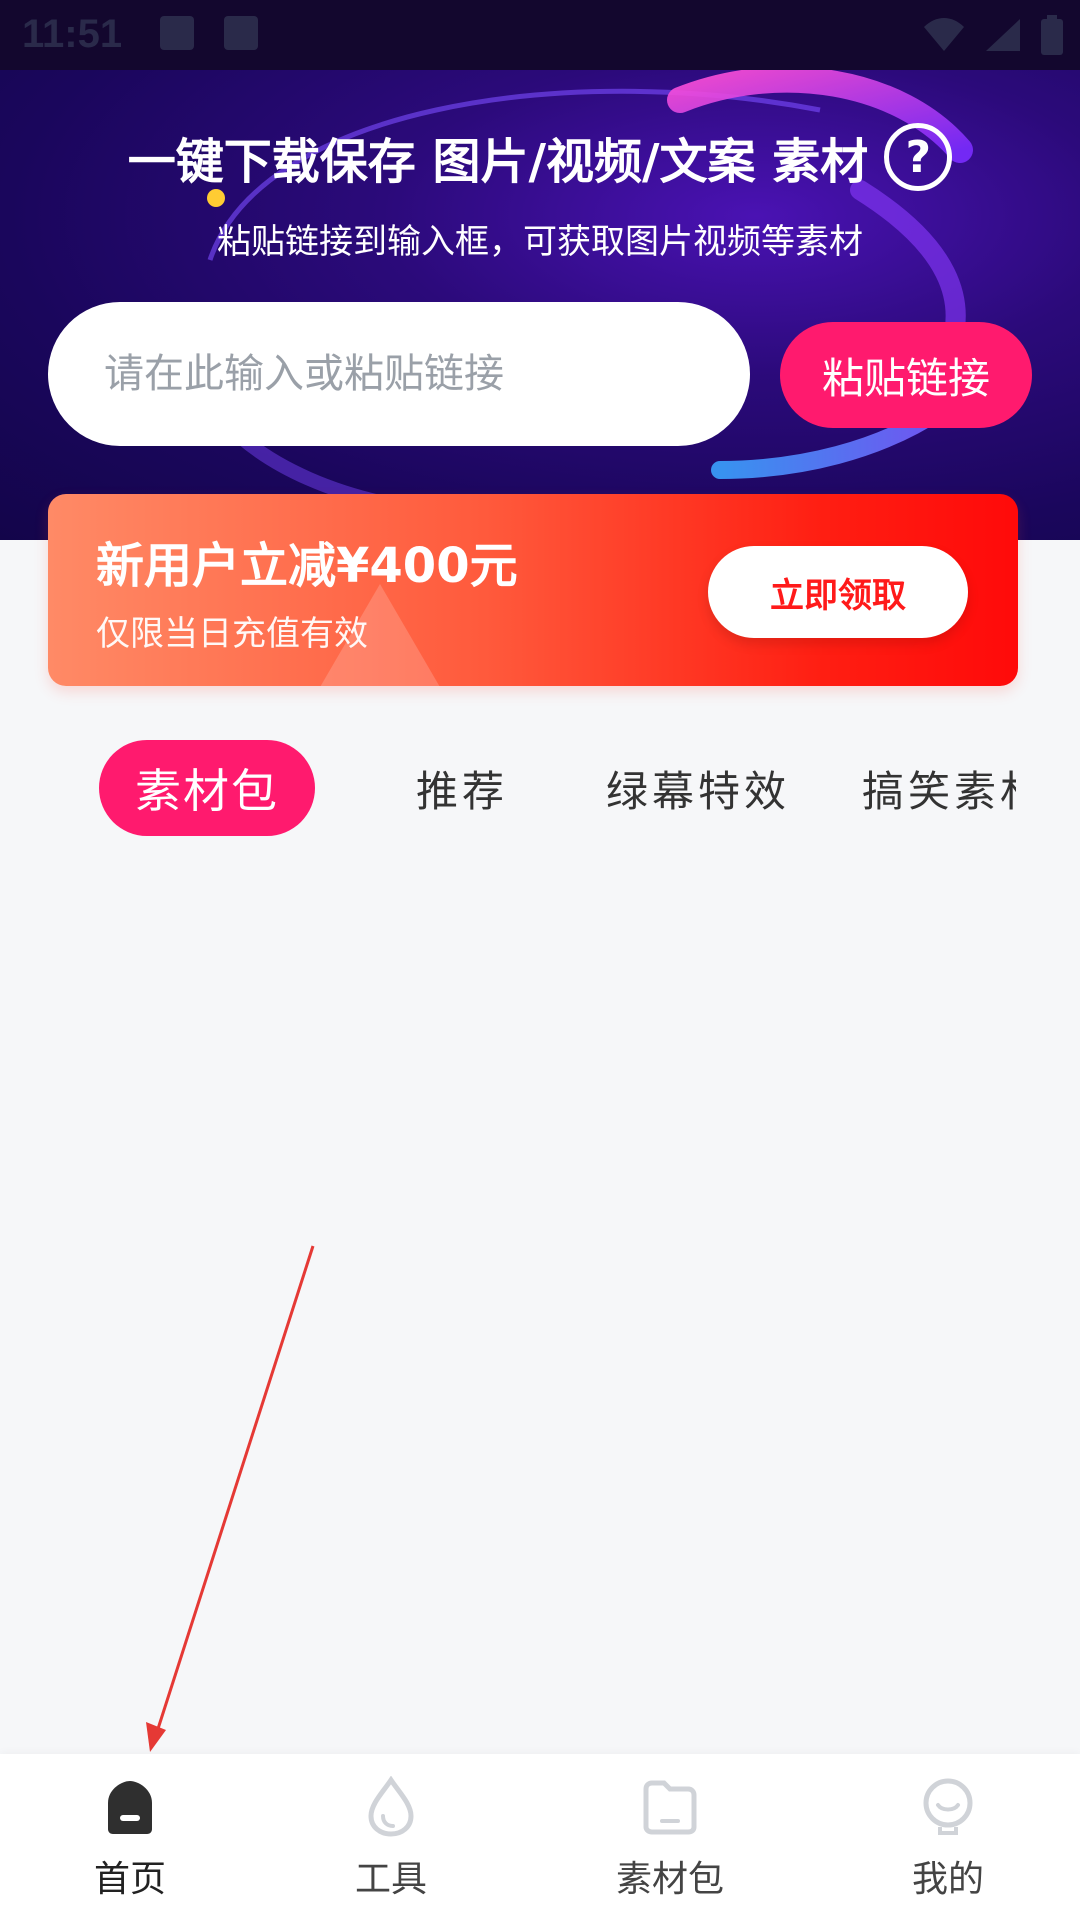  Describe the element at coordinates (670, 1807) in the screenshot. I see `folder-icon` at that location.